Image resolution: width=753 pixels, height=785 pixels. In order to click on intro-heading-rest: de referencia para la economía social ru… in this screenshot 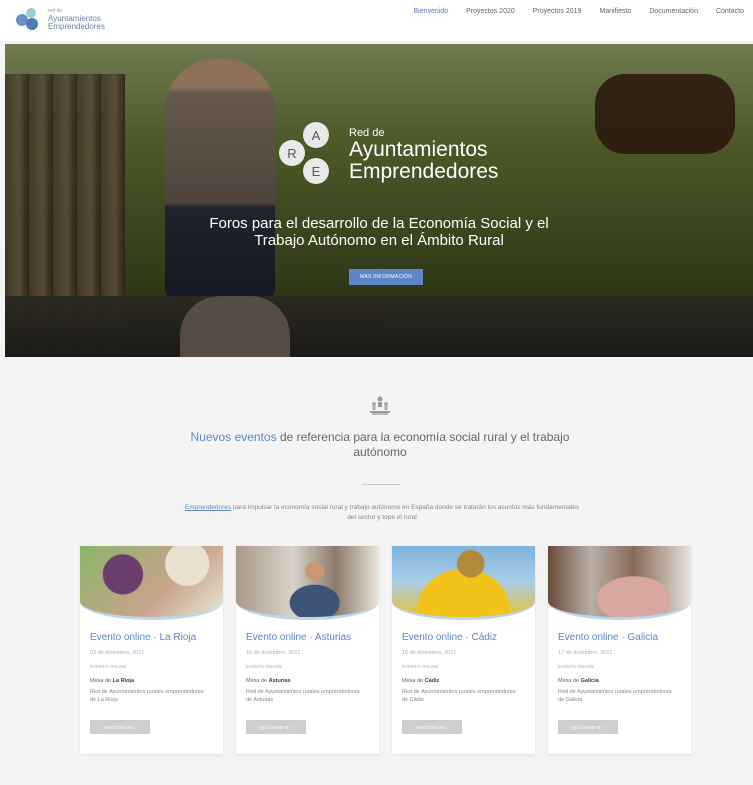, I will do `click(423, 444)`.